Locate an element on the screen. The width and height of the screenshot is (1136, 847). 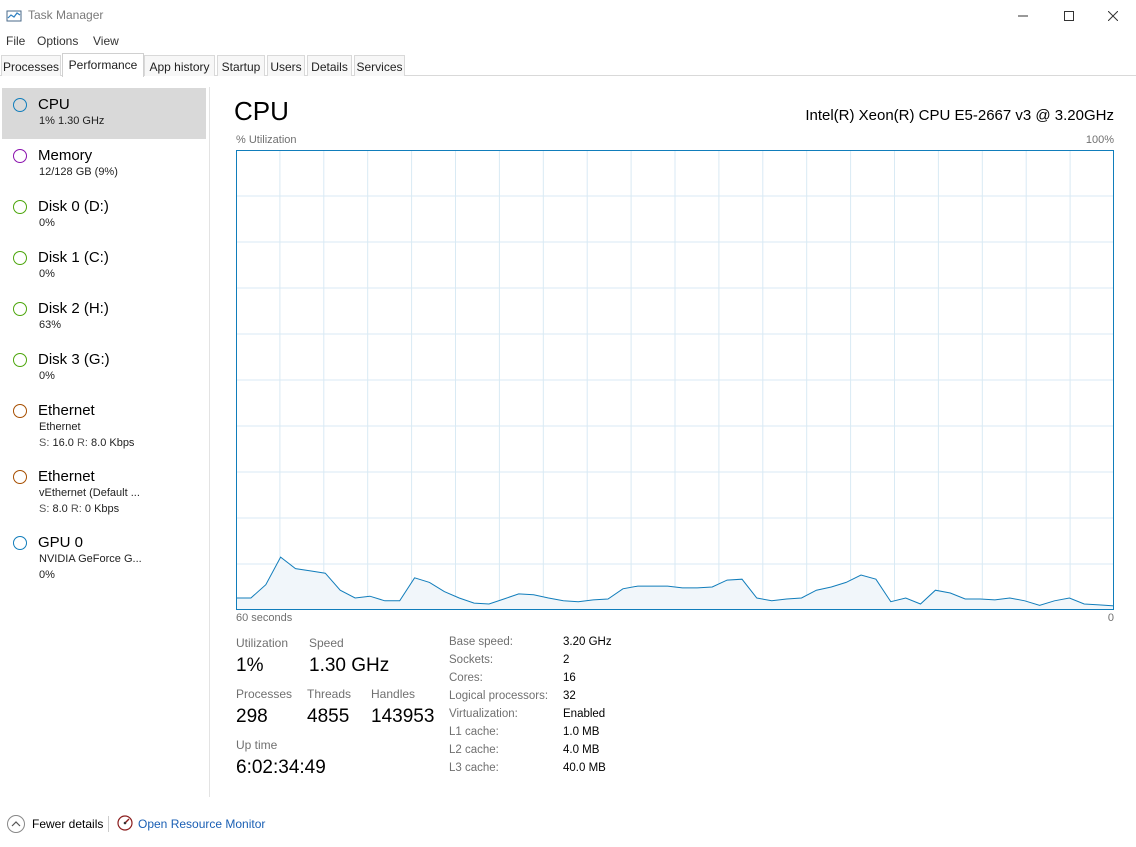
footer: Fewer details Open Resource Monitor is located at coordinates (568, 824).